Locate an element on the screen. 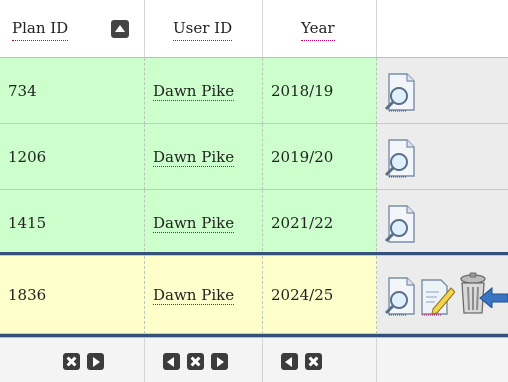 Image resolution: width=508 pixels, height=382 pixels. pager-plan-id is located at coordinates (72, 360).